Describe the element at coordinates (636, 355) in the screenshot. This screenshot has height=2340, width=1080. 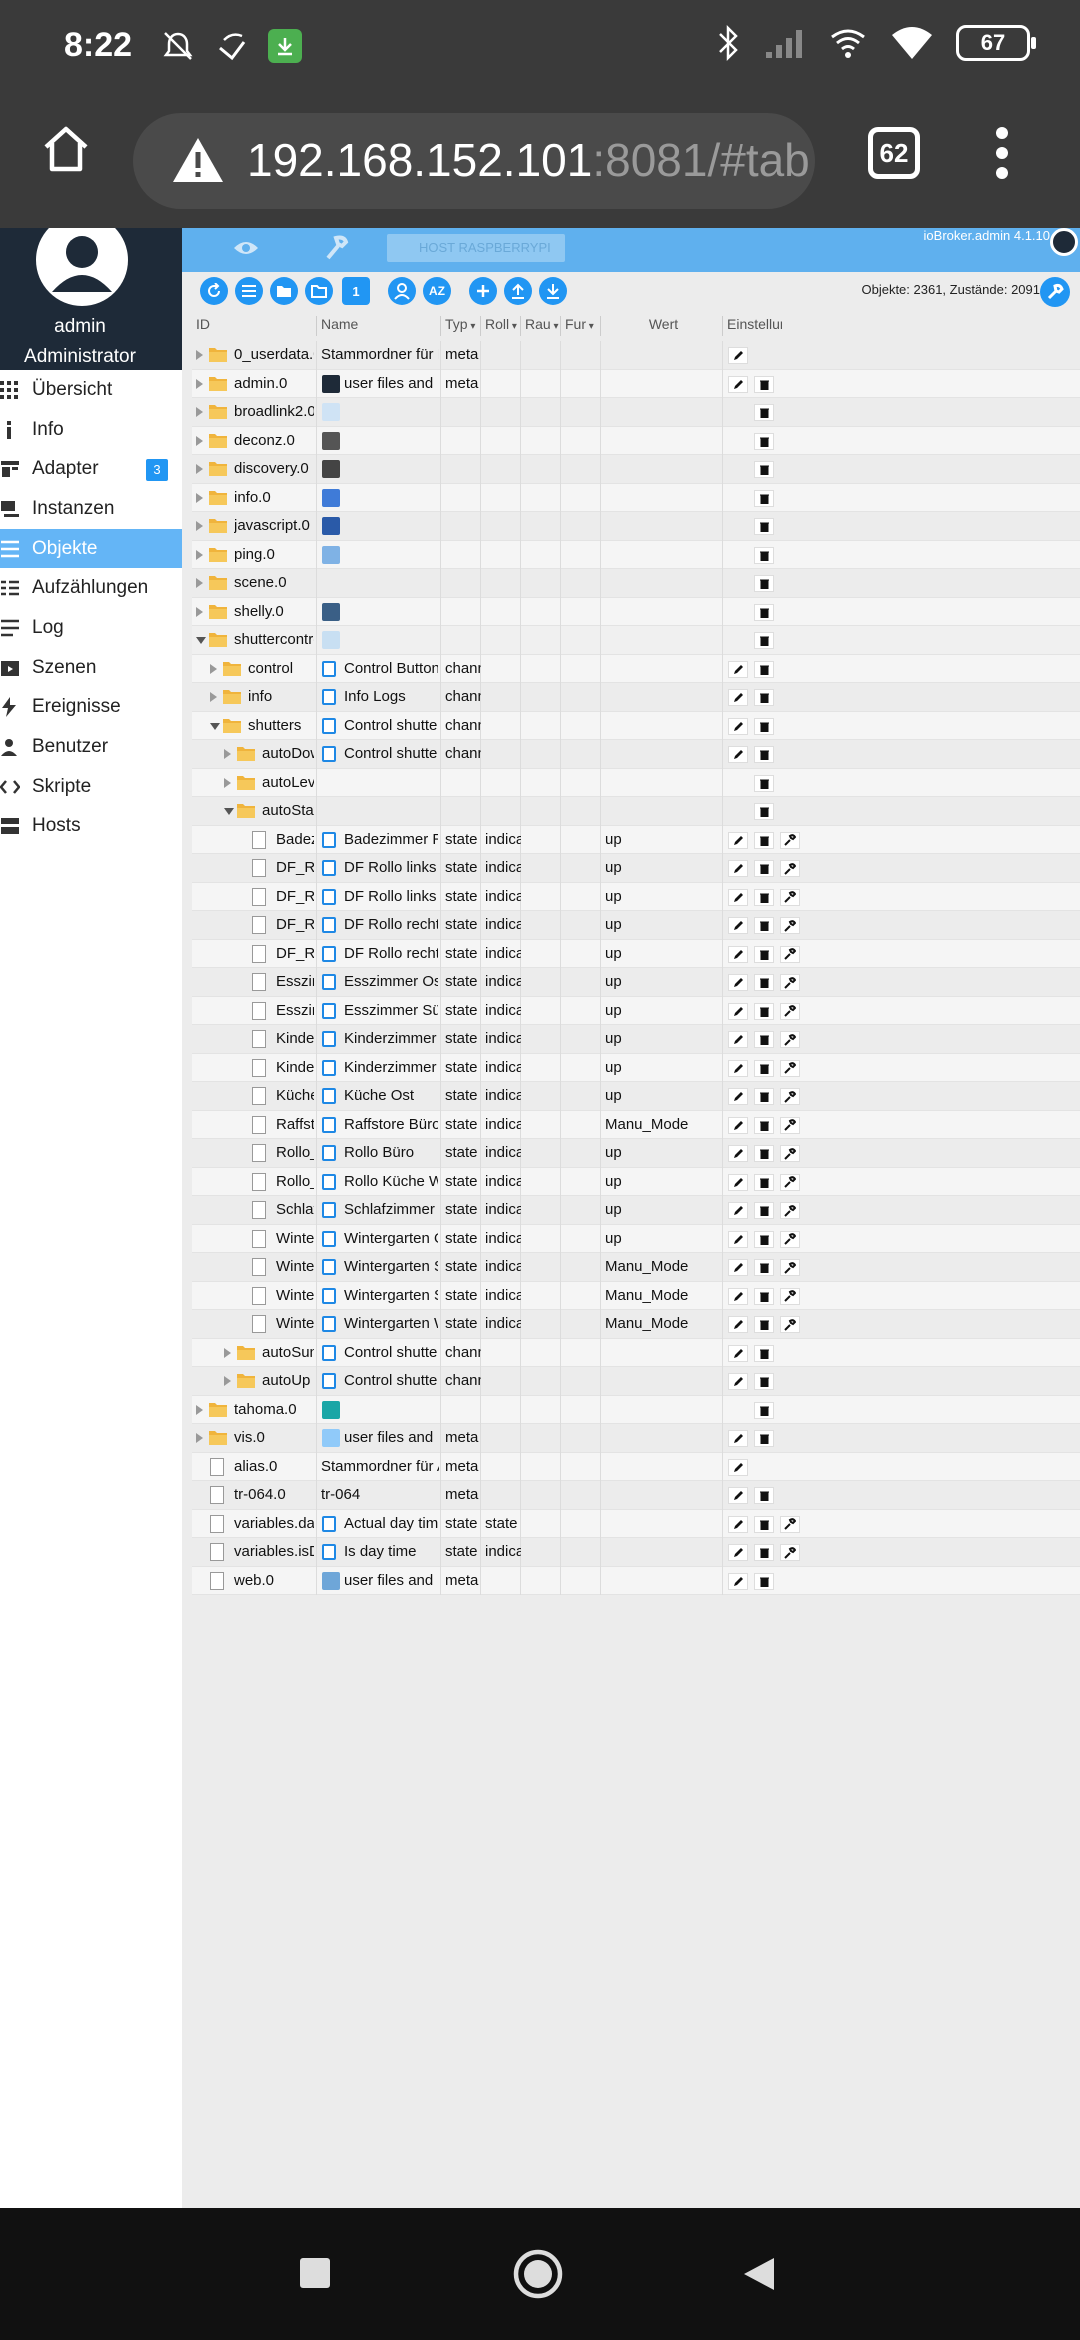
I see `table-row: 0_userdata.0 Stammordner für Benut... meta` at that location.